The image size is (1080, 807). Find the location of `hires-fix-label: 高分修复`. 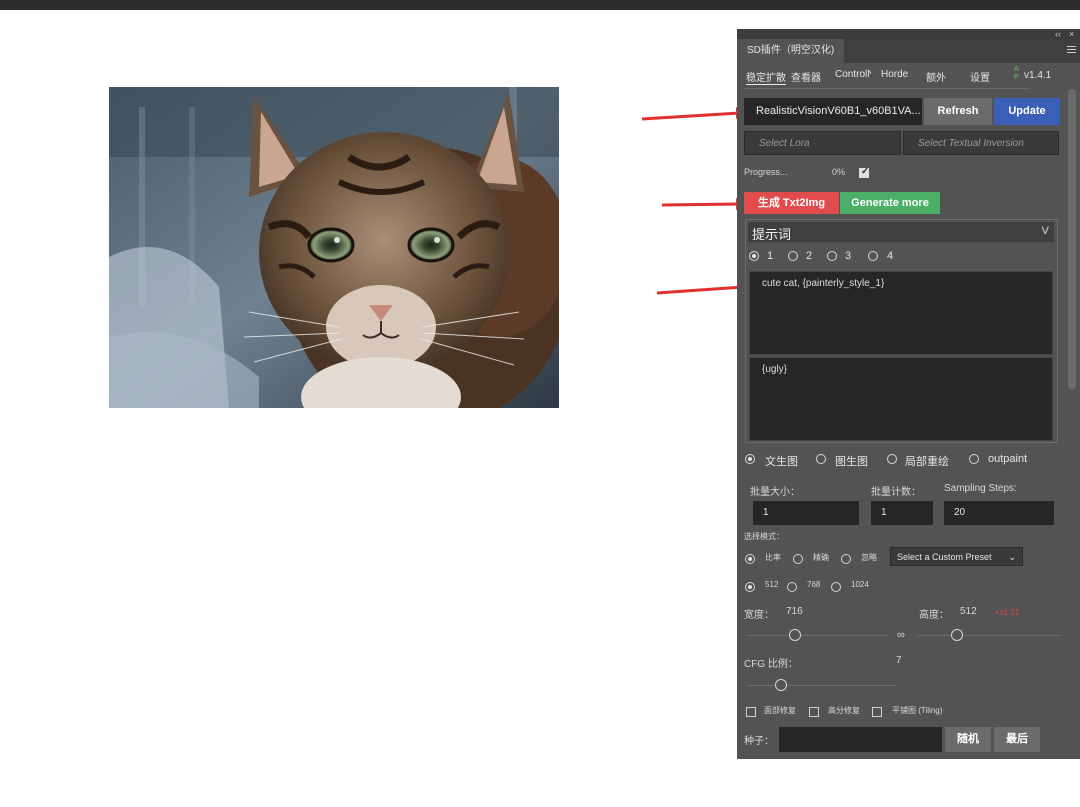

hires-fix-label: 高分修复 is located at coordinates (844, 710).